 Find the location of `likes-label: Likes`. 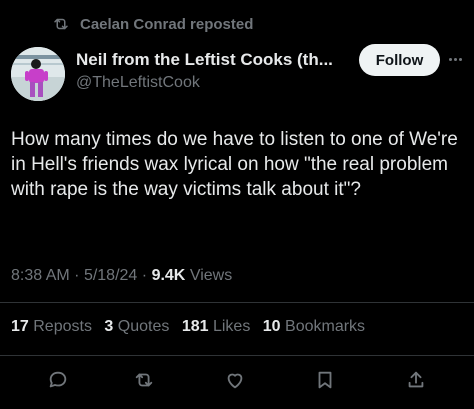

likes-label: Likes is located at coordinates (231, 326).